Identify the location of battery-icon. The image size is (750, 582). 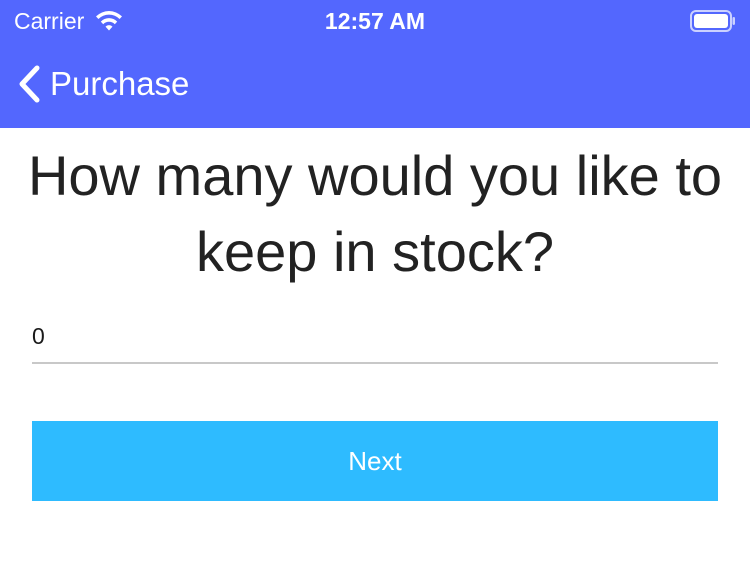
(712, 21).